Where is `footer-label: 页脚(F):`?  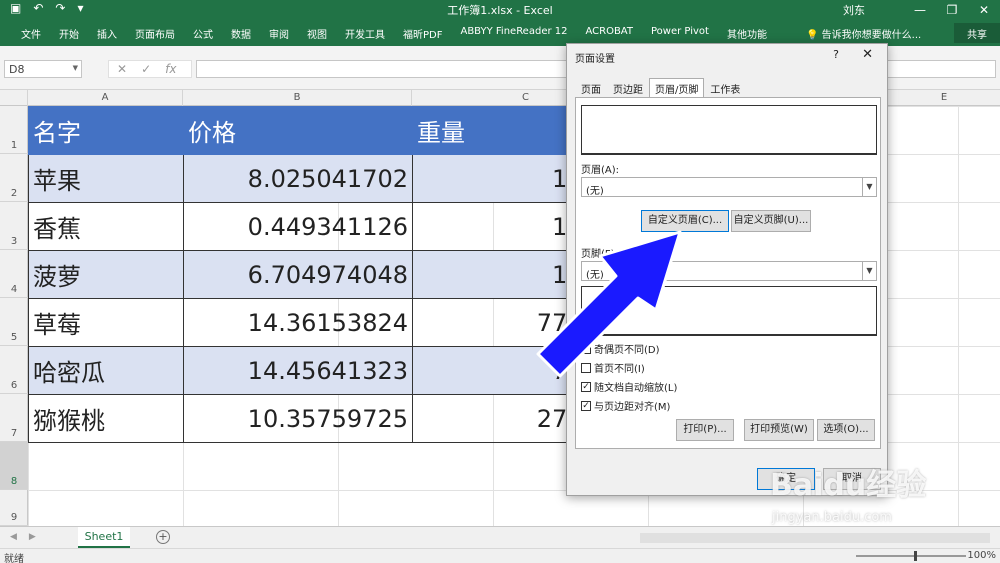
footer-label: 页脚(F): is located at coordinates (599, 254).